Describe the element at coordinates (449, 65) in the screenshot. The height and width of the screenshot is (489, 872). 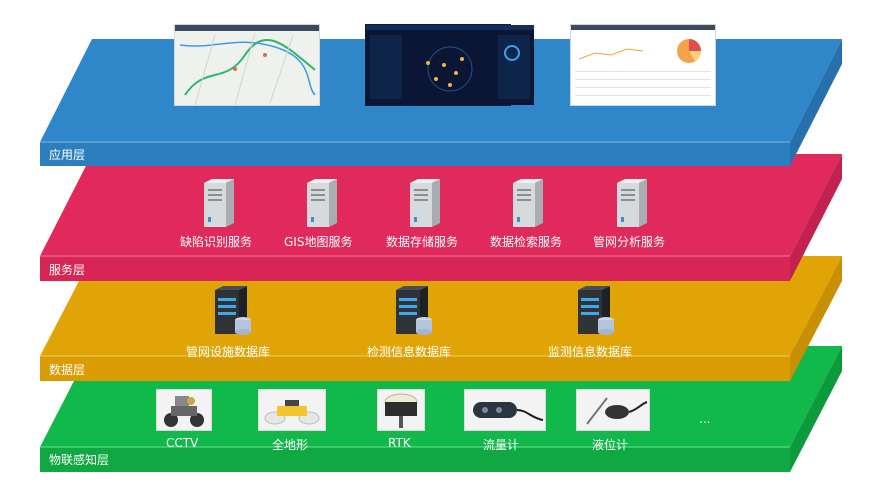
I see `dashboard-screenshot` at that location.